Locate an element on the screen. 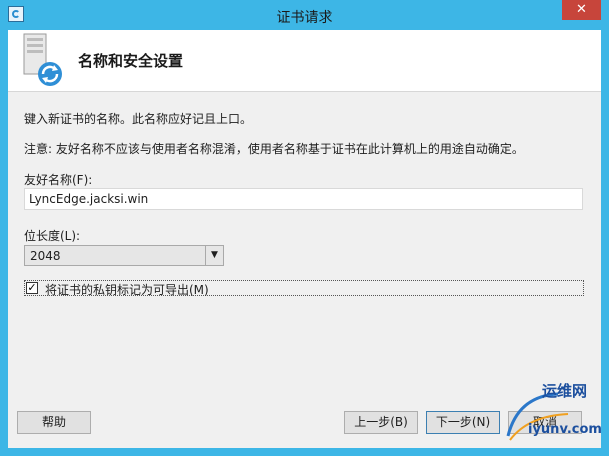  title-bar: 证书请求 ✕ is located at coordinates (304, 15).